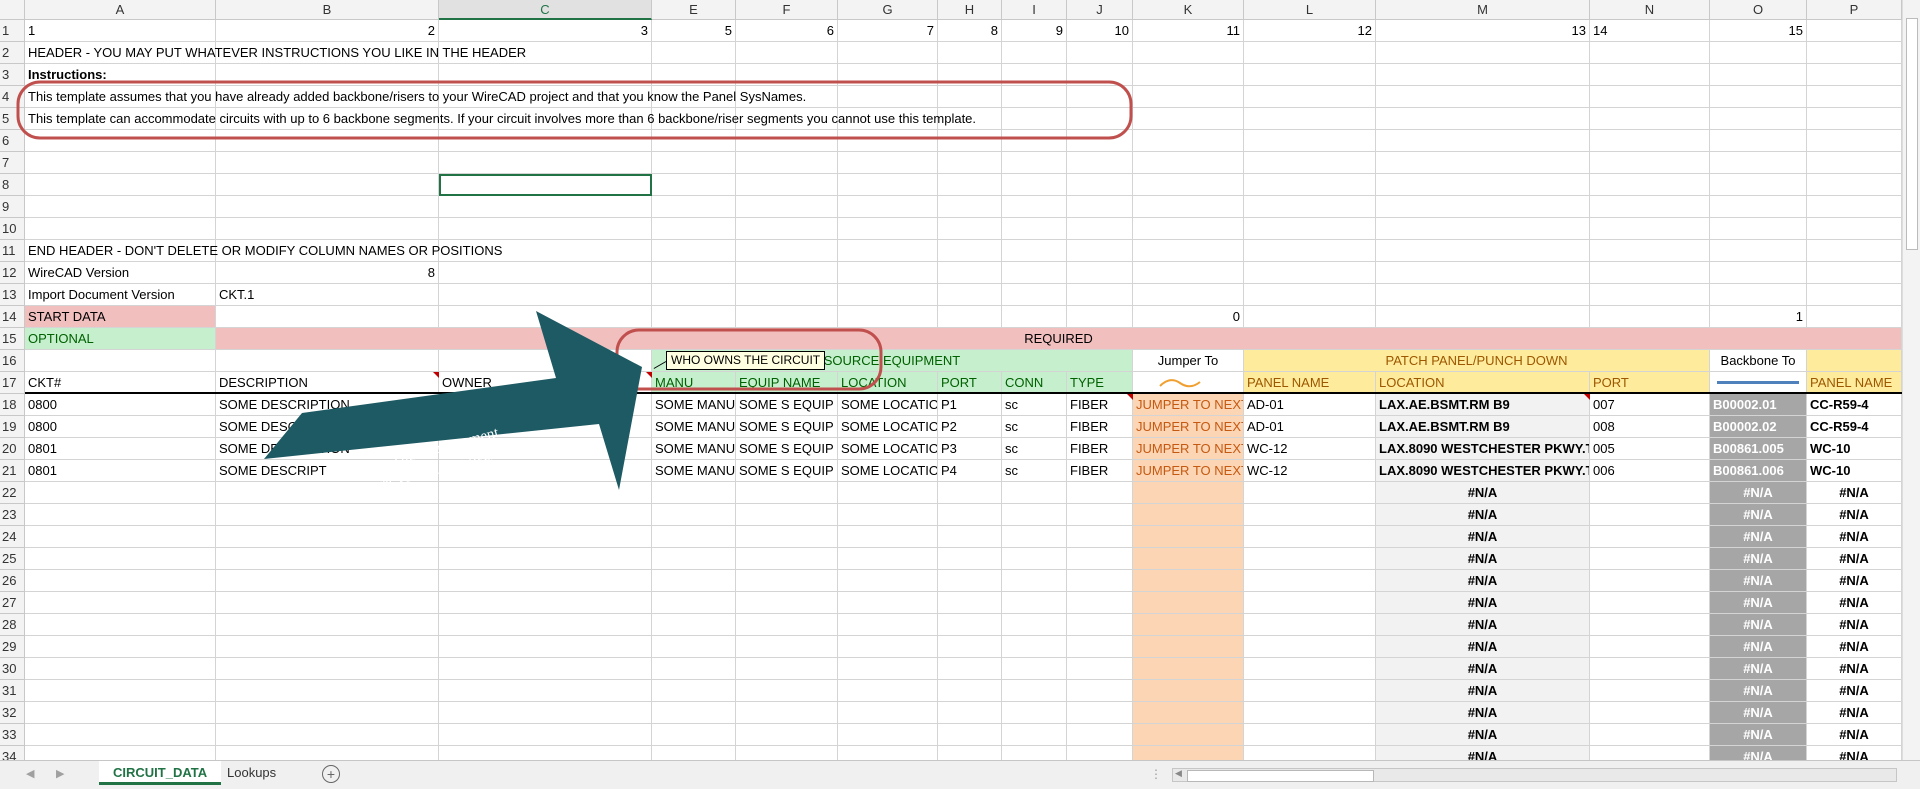 The image size is (1920, 789). I want to click on pp-location-cell: LAX.AE.BSMT.RM B9, so click(1483, 427).